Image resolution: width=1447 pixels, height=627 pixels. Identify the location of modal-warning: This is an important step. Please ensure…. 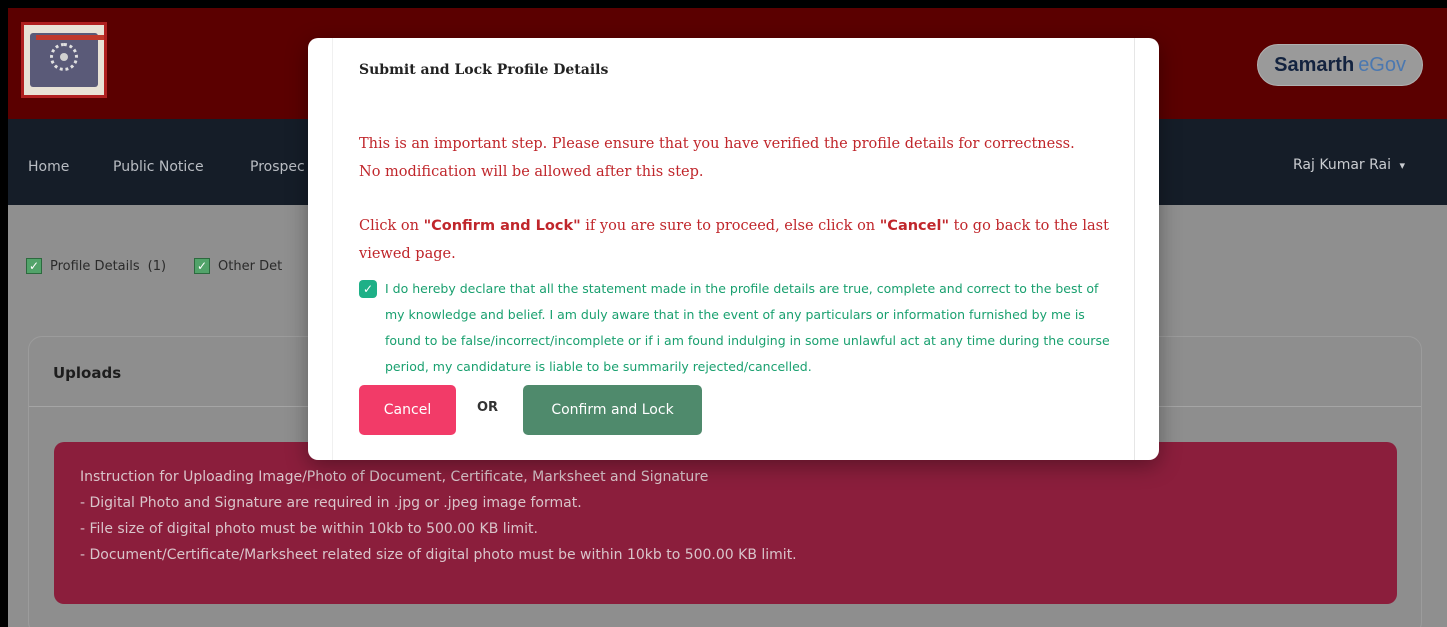
(739, 158).